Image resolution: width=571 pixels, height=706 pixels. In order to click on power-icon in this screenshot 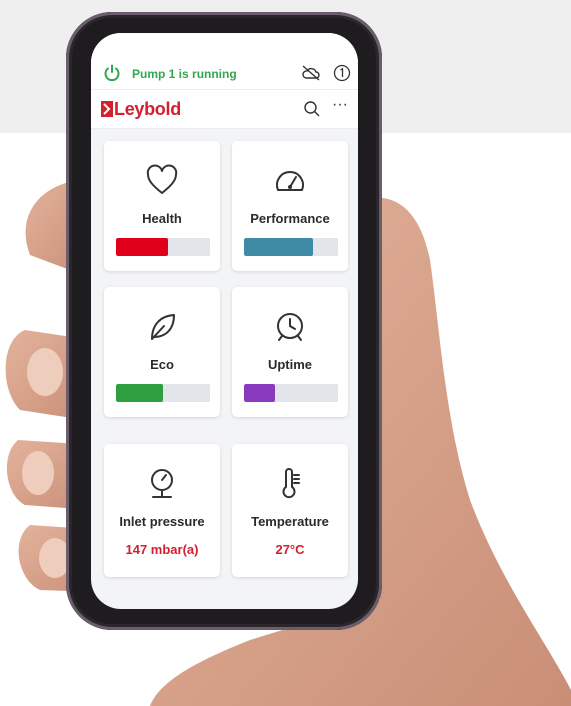, I will do `click(112, 73)`.